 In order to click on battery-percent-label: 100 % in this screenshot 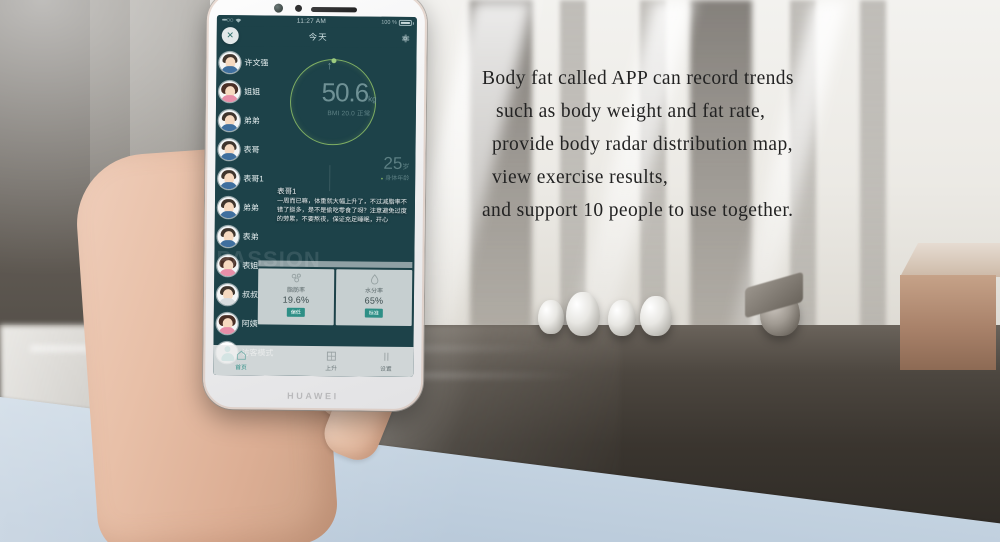, I will do `click(389, 22)`.